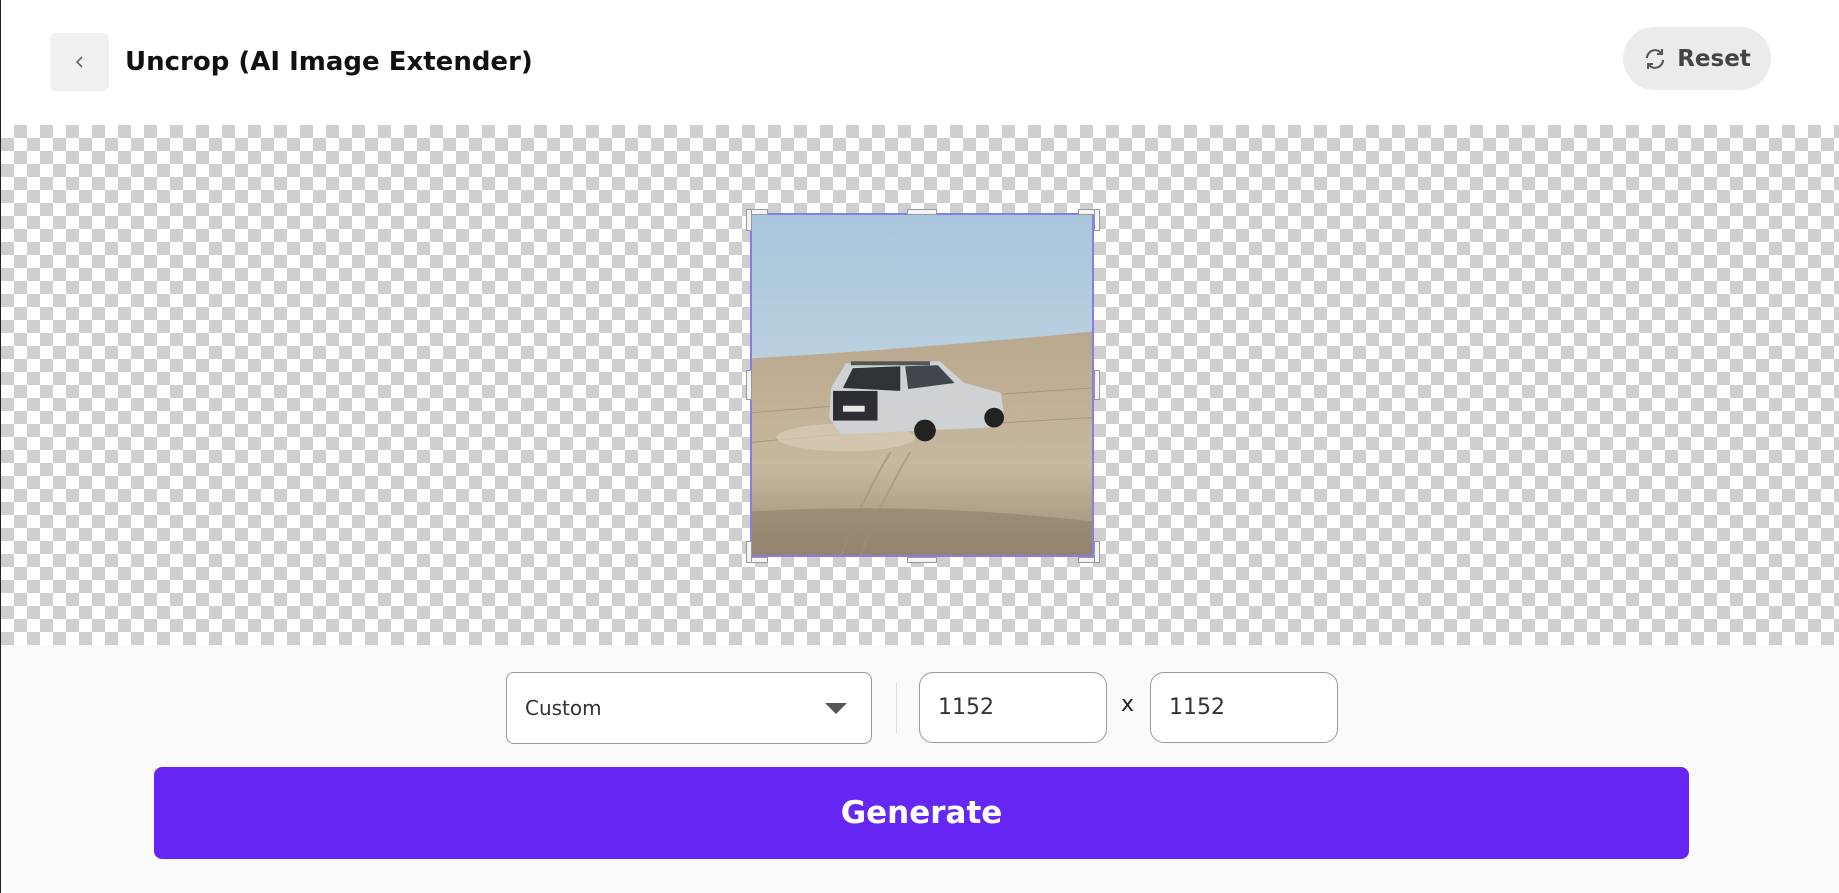  I want to click on chevron-left-icon, so click(79, 62).